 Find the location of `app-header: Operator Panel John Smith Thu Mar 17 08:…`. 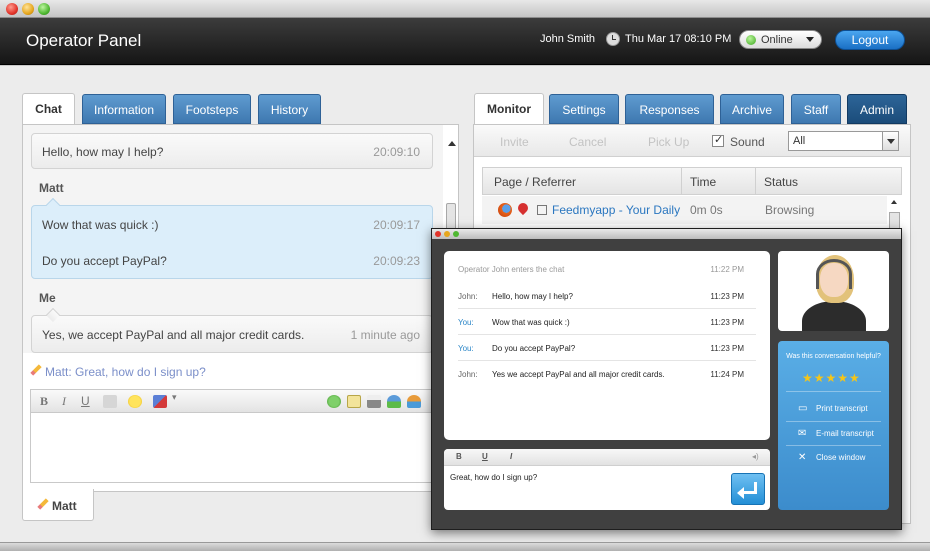

app-header: Operator Panel John Smith Thu Mar 17 08:… is located at coordinates (465, 41).